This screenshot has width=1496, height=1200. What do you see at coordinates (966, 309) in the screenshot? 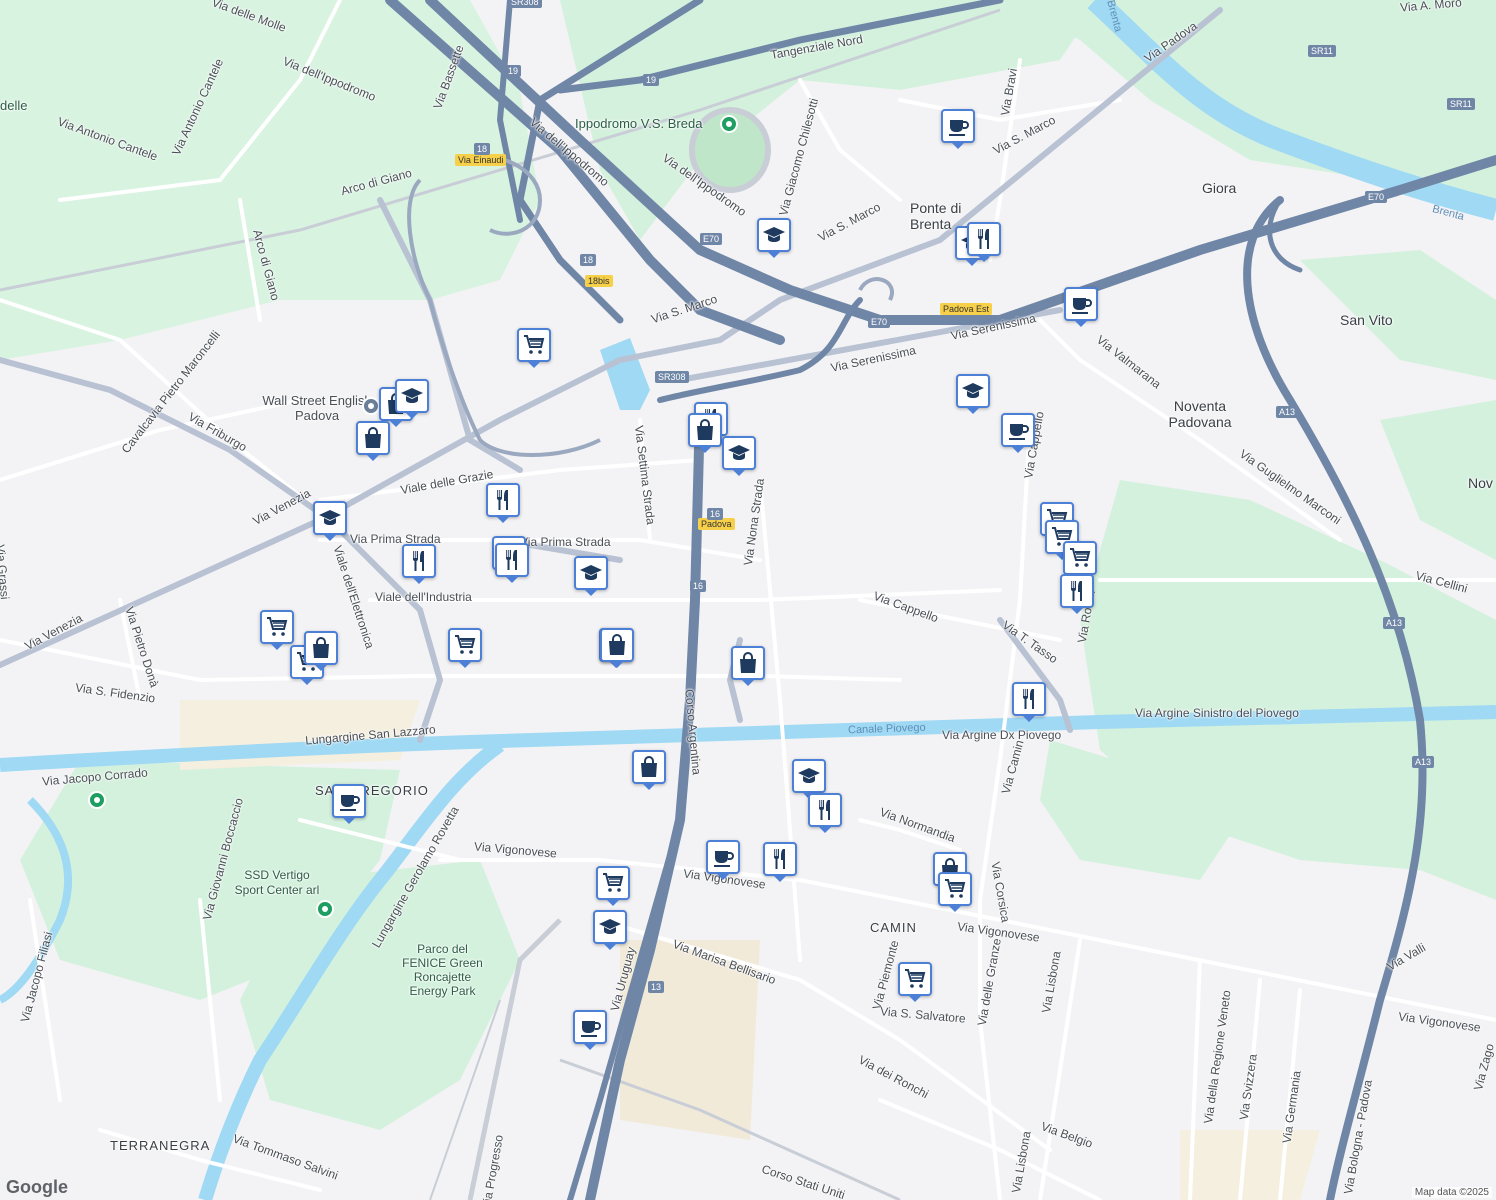
I see `road-shield: Padova Est` at bounding box center [966, 309].